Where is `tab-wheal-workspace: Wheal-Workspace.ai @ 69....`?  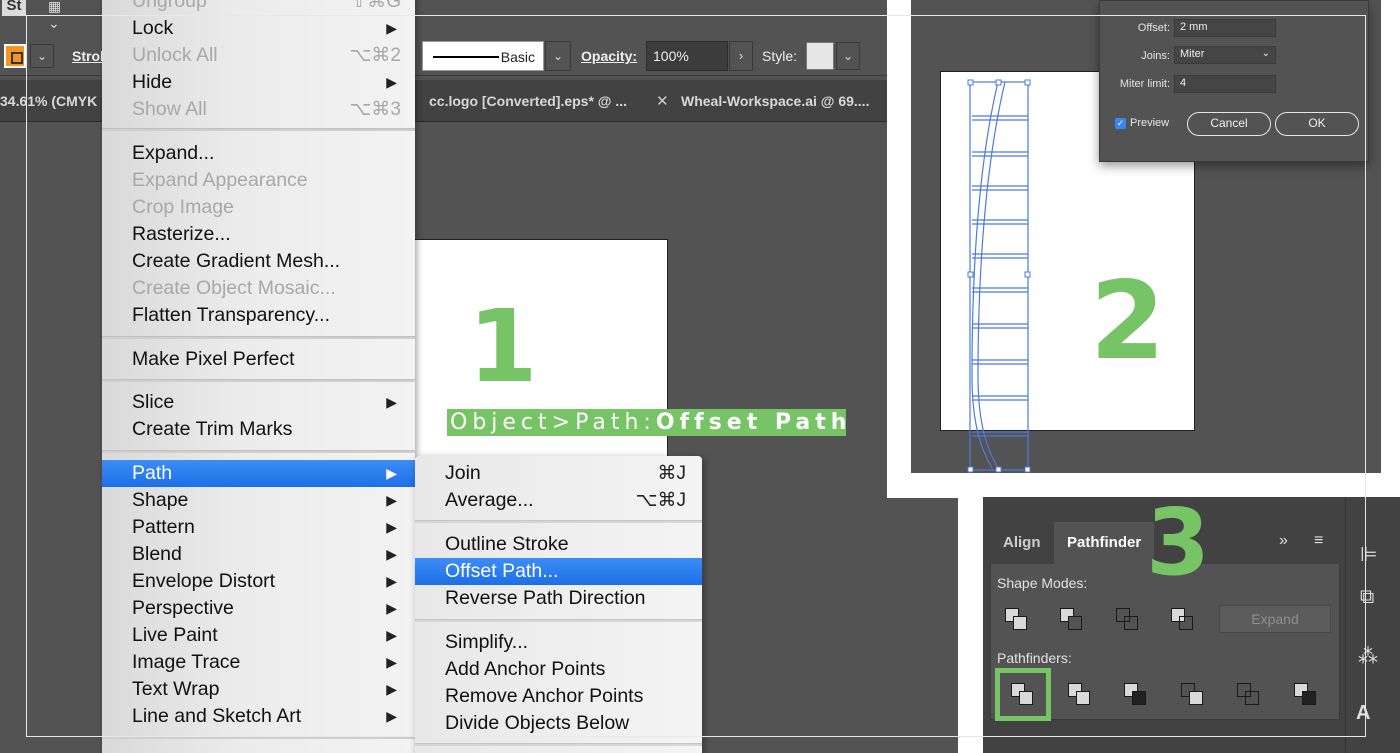 tab-wheal-workspace: Wheal-Workspace.ai @ 69.... is located at coordinates (775, 101).